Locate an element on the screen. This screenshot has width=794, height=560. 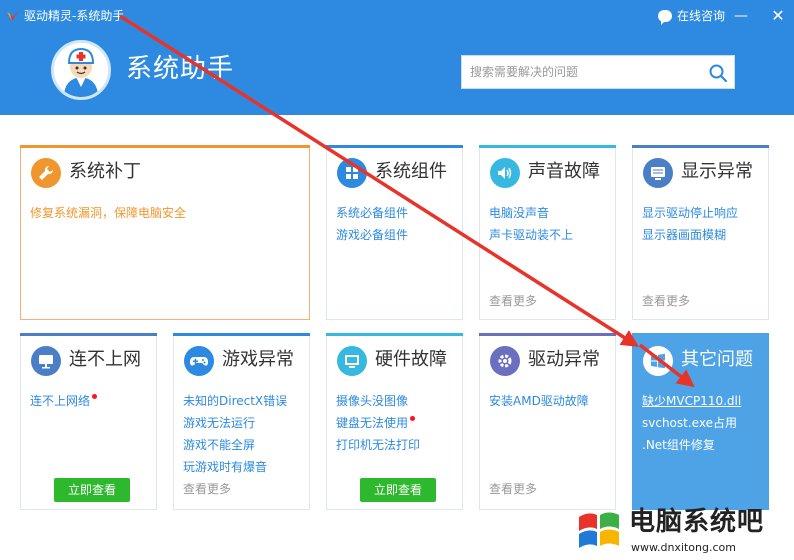
link-game-crackle: 玩游戏时有爆音 is located at coordinates (235, 467).